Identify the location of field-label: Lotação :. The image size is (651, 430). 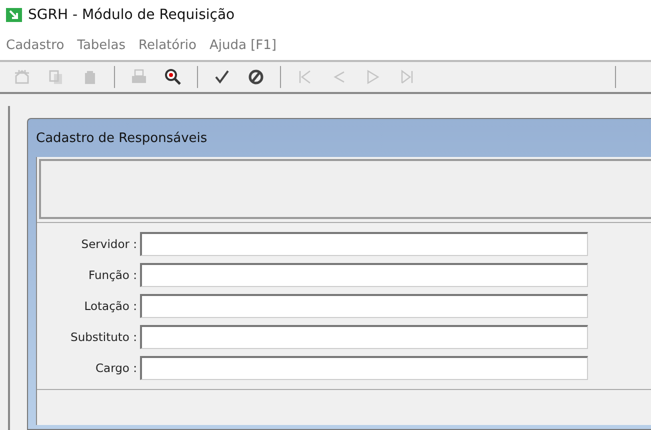
(110, 306).